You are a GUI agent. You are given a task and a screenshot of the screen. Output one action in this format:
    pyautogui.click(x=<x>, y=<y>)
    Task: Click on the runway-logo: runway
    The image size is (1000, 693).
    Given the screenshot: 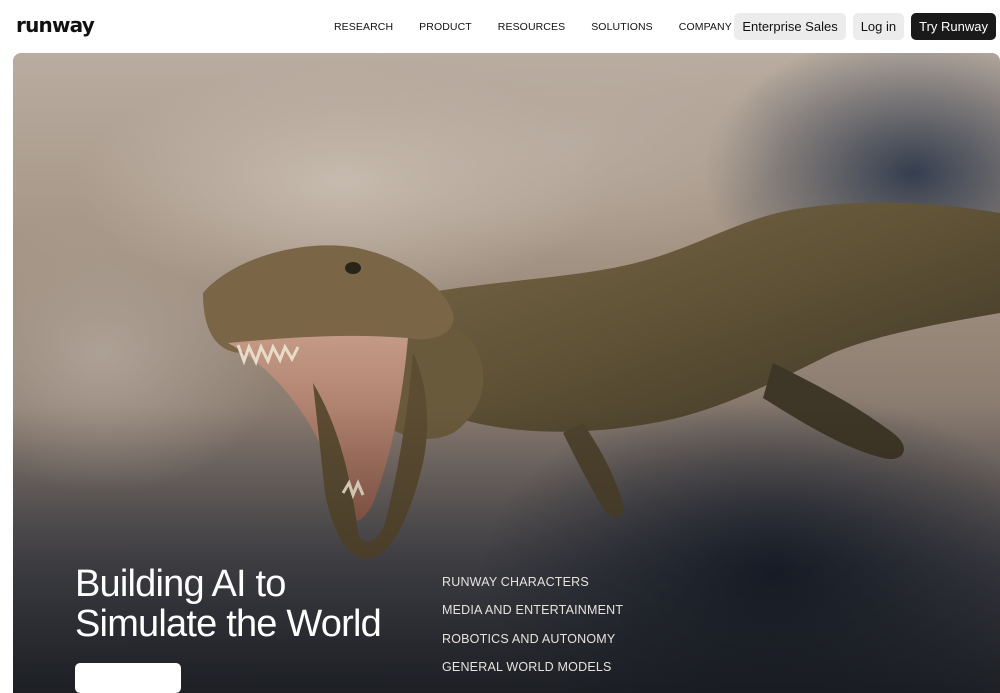 What is the action you would take?
    pyautogui.click(x=55, y=25)
    